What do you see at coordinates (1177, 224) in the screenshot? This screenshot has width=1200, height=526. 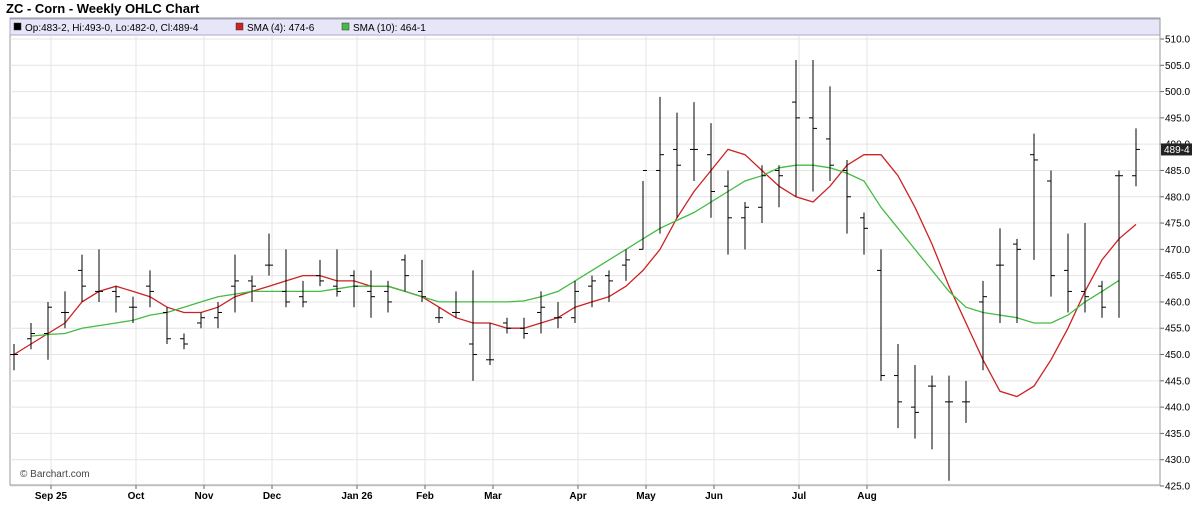 I see `y-tick-label: 475.0` at bounding box center [1177, 224].